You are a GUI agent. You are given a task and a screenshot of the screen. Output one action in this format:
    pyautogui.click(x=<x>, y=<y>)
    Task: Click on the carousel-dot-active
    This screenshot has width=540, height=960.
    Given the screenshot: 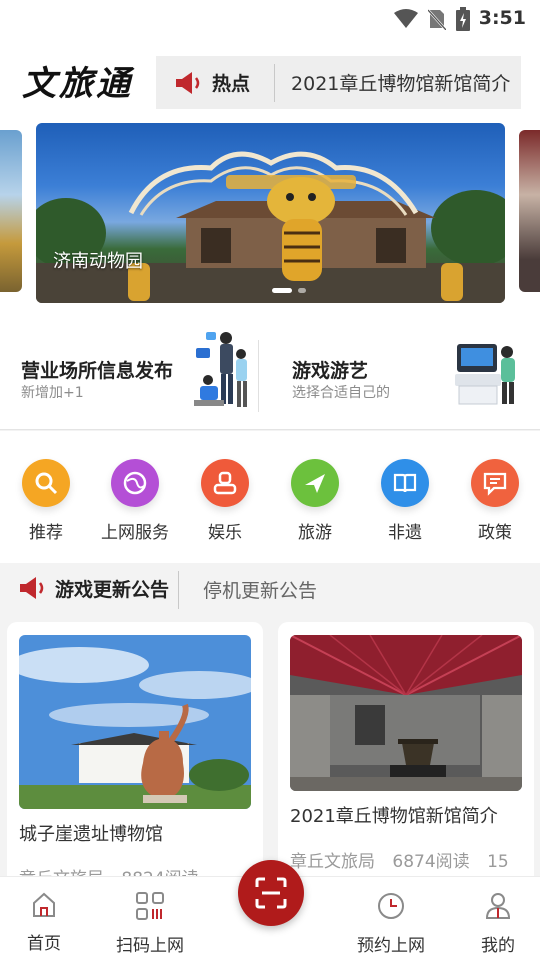 What is the action you would take?
    pyautogui.click(x=282, y=290)
    